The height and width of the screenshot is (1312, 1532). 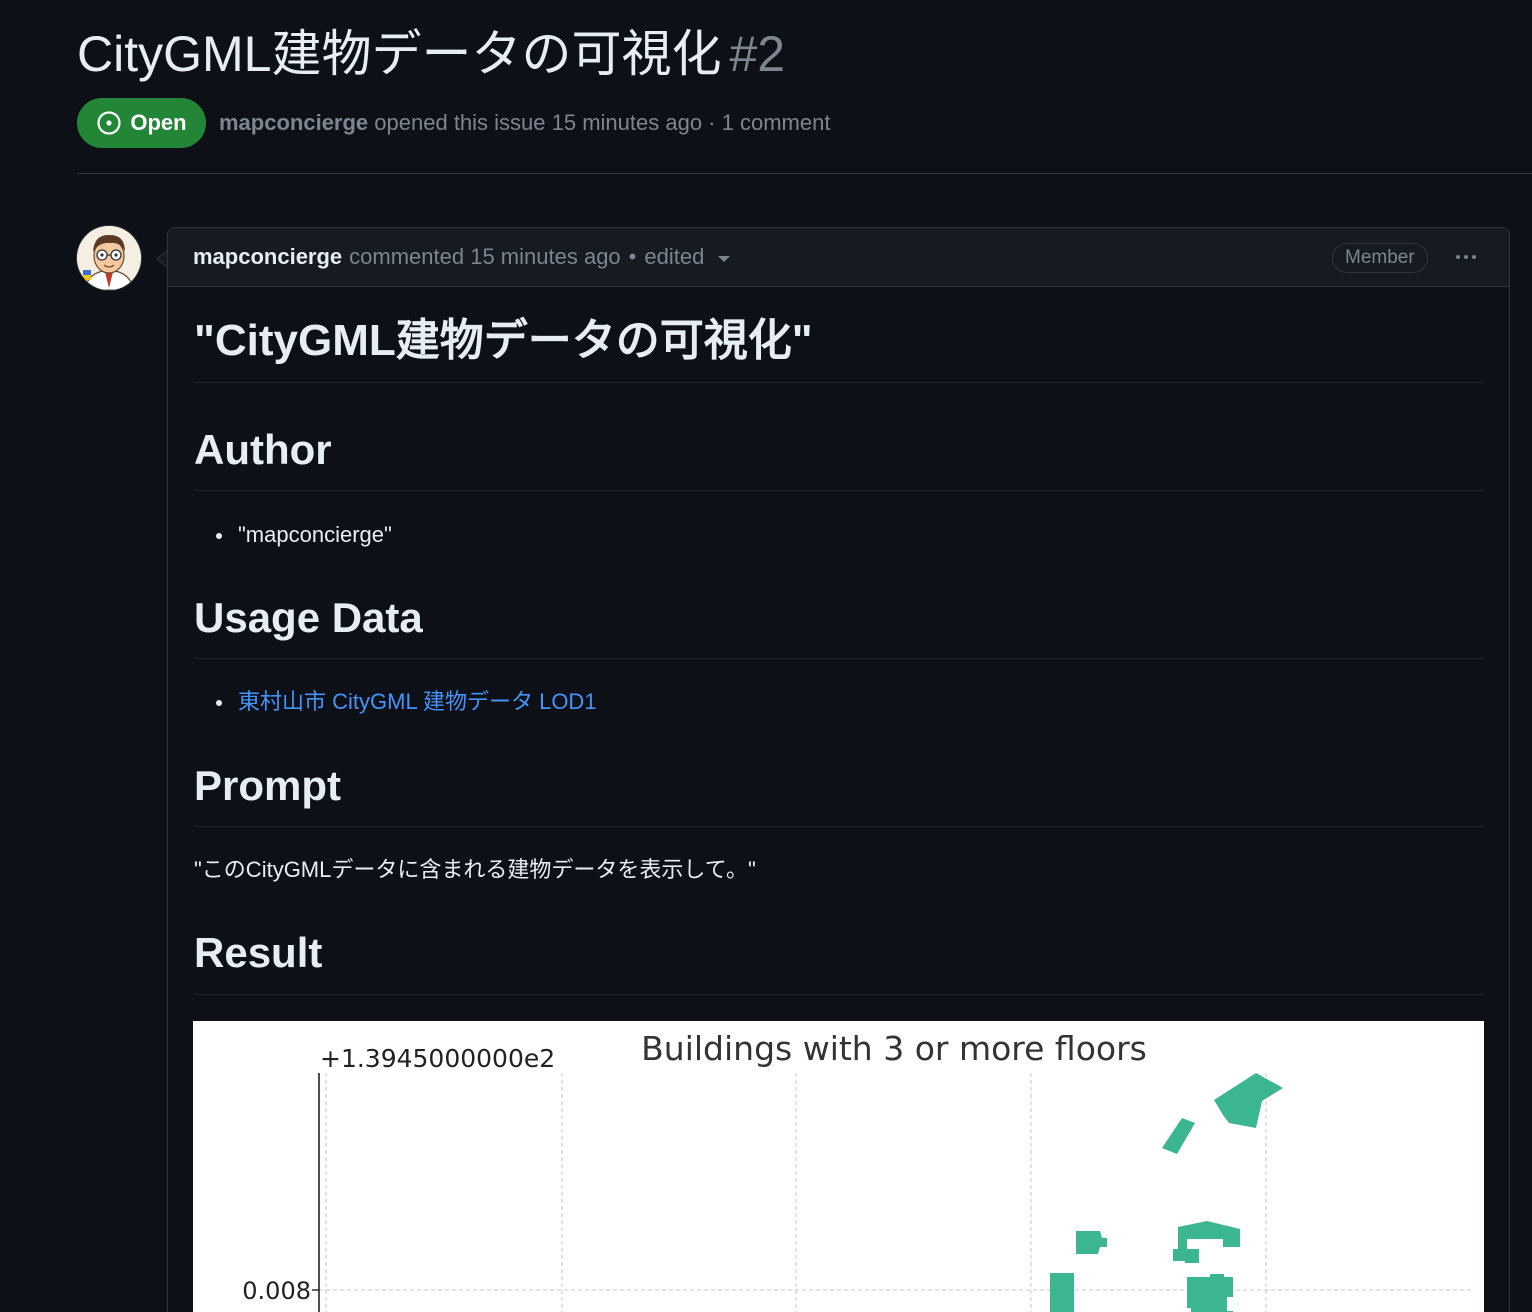 I want to click on comment-timestamp: commented 15 minutes ago, so click(x=485, y=257).